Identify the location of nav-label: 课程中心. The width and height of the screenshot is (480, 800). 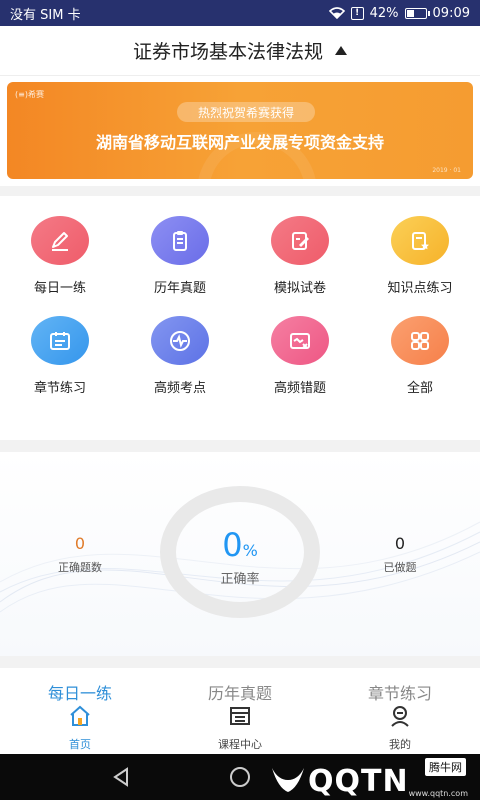
(240, 744).